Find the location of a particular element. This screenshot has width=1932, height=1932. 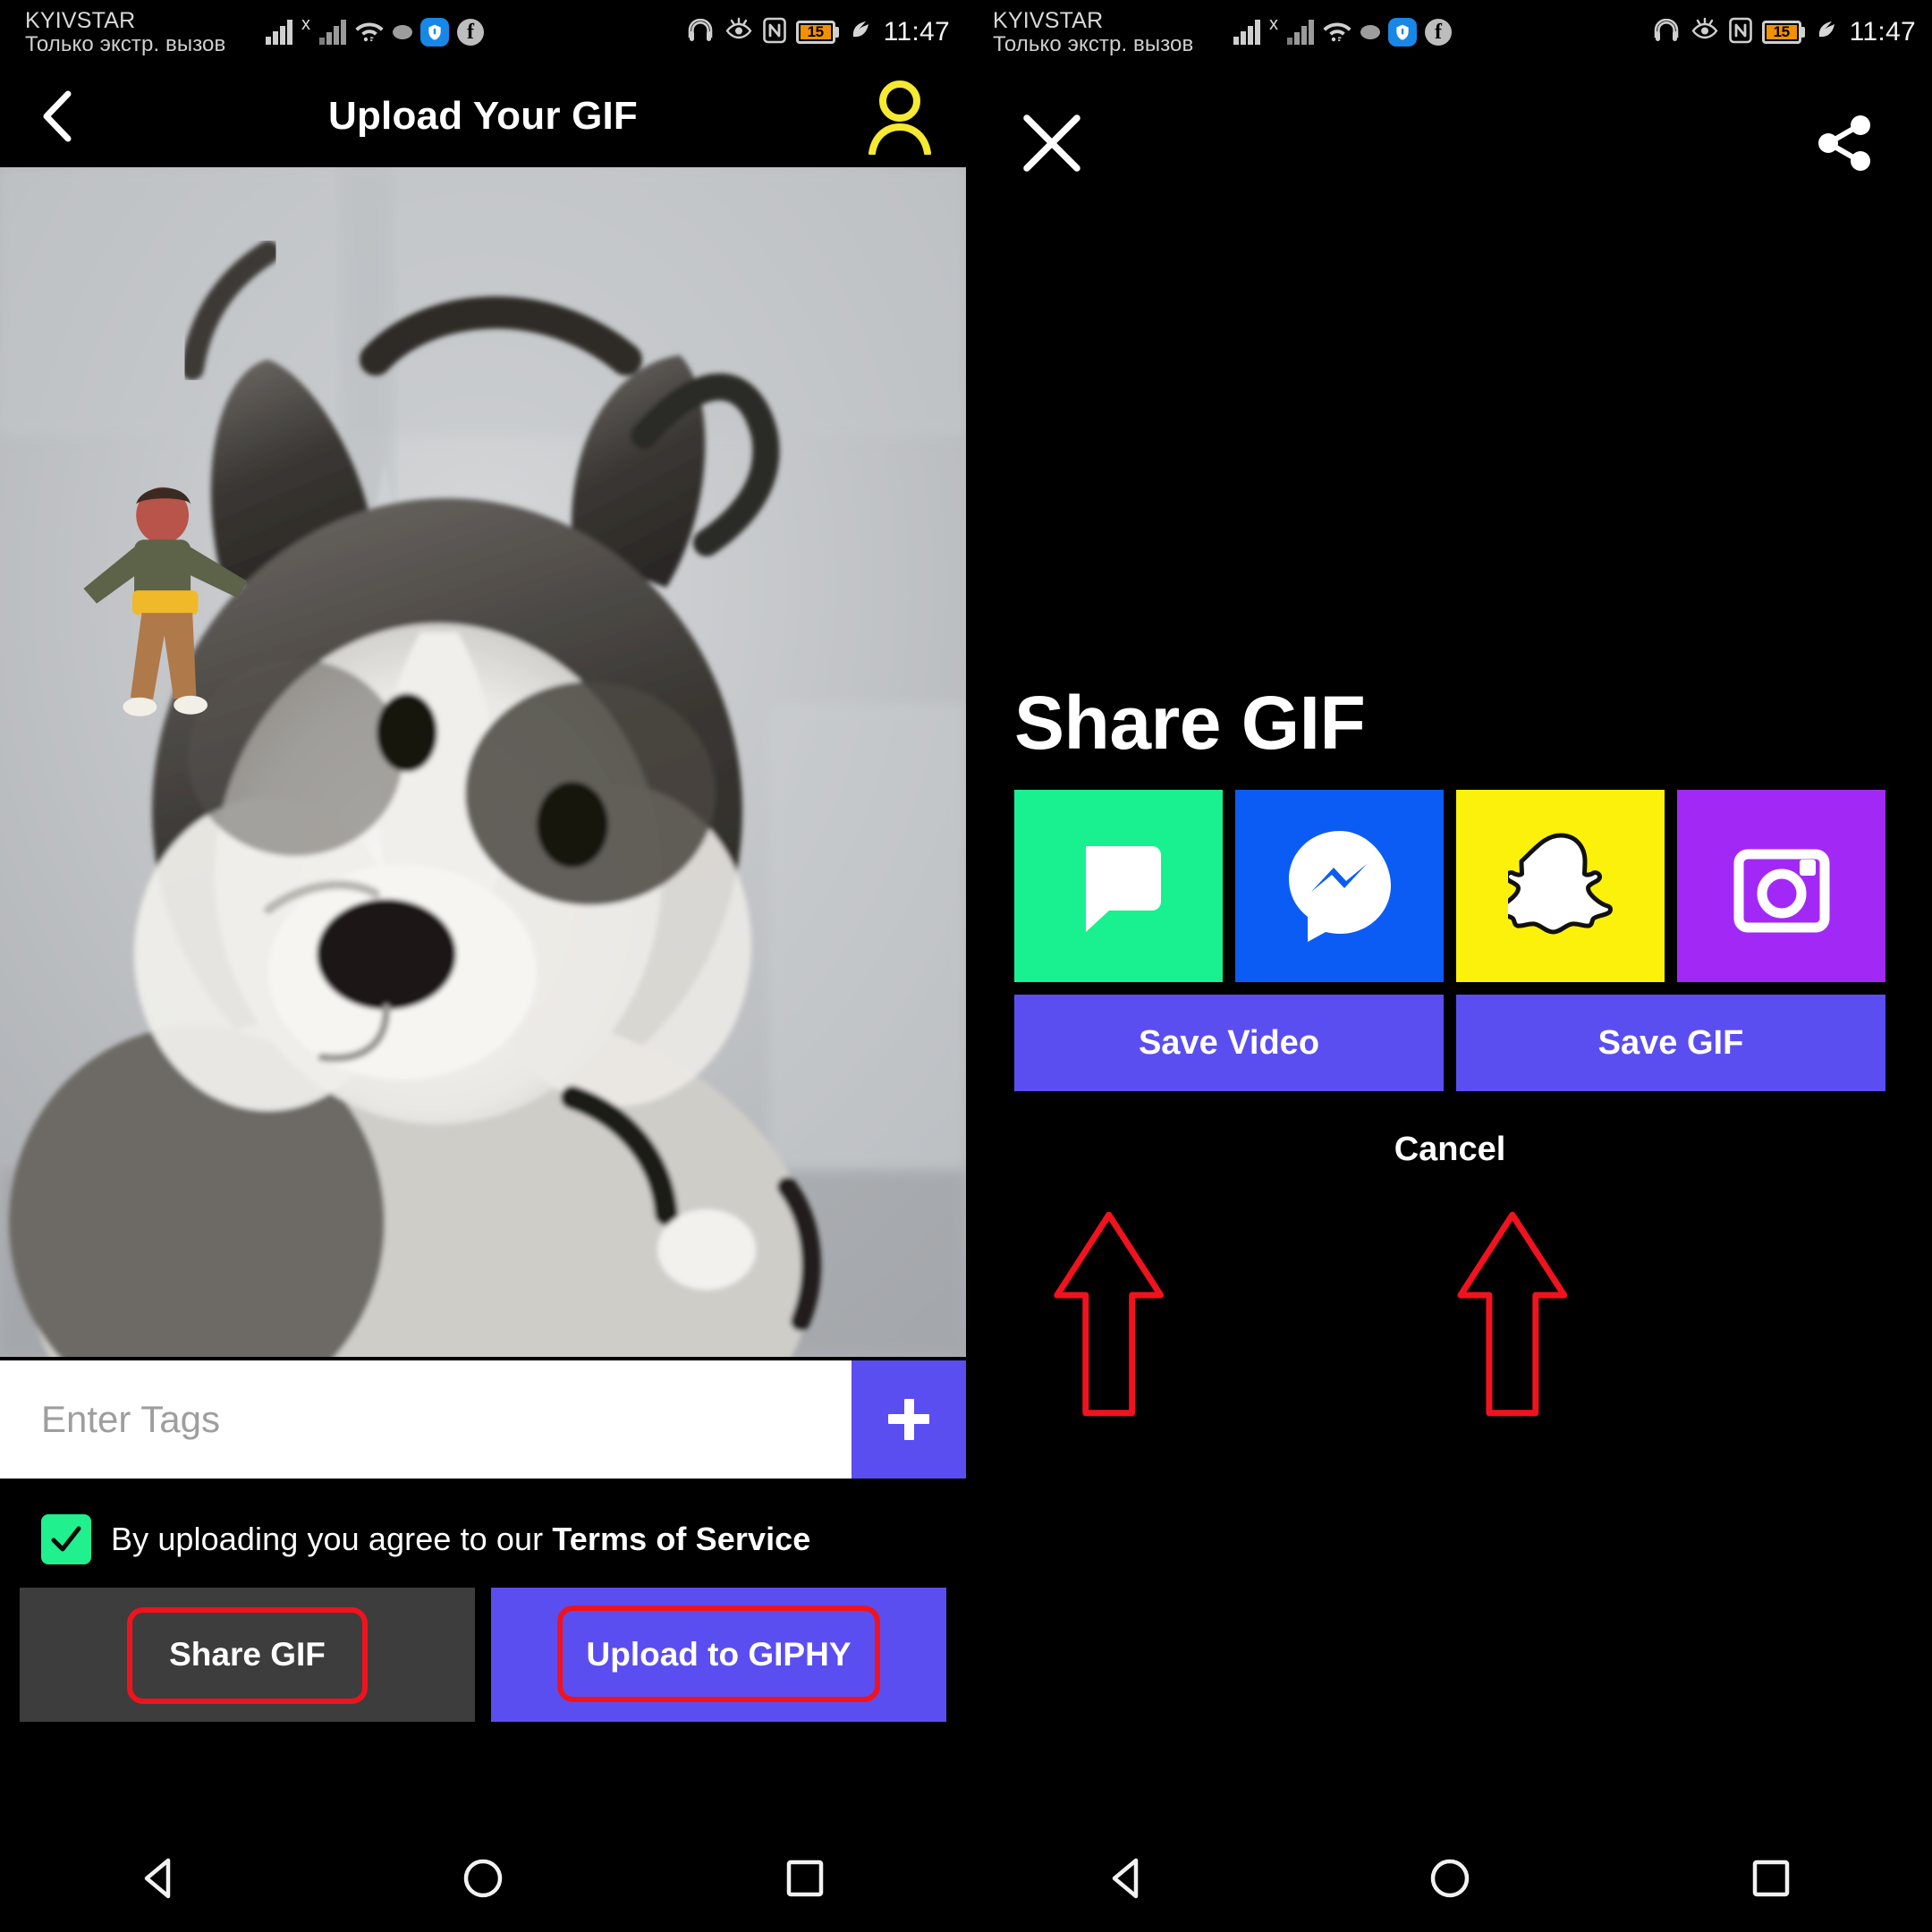

page-title: Upload Your GIF is located at coordinates (483, 115).